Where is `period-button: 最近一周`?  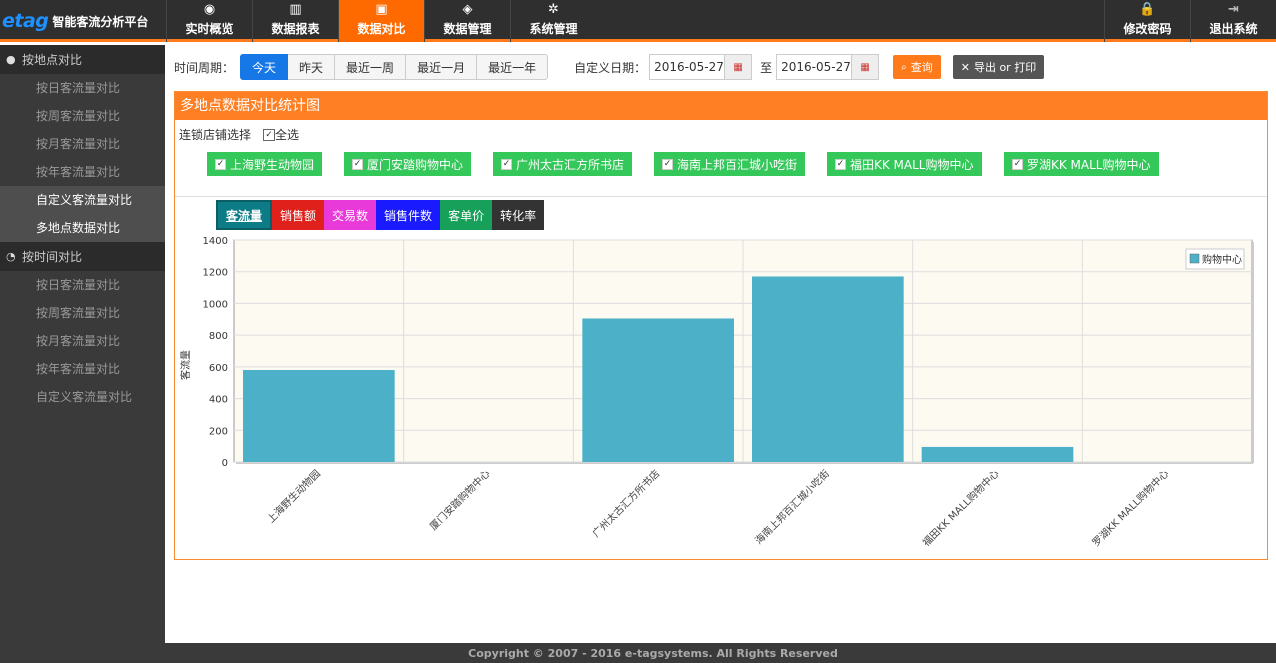
period-button: 最近一周 is located at coordinates (371, 67).